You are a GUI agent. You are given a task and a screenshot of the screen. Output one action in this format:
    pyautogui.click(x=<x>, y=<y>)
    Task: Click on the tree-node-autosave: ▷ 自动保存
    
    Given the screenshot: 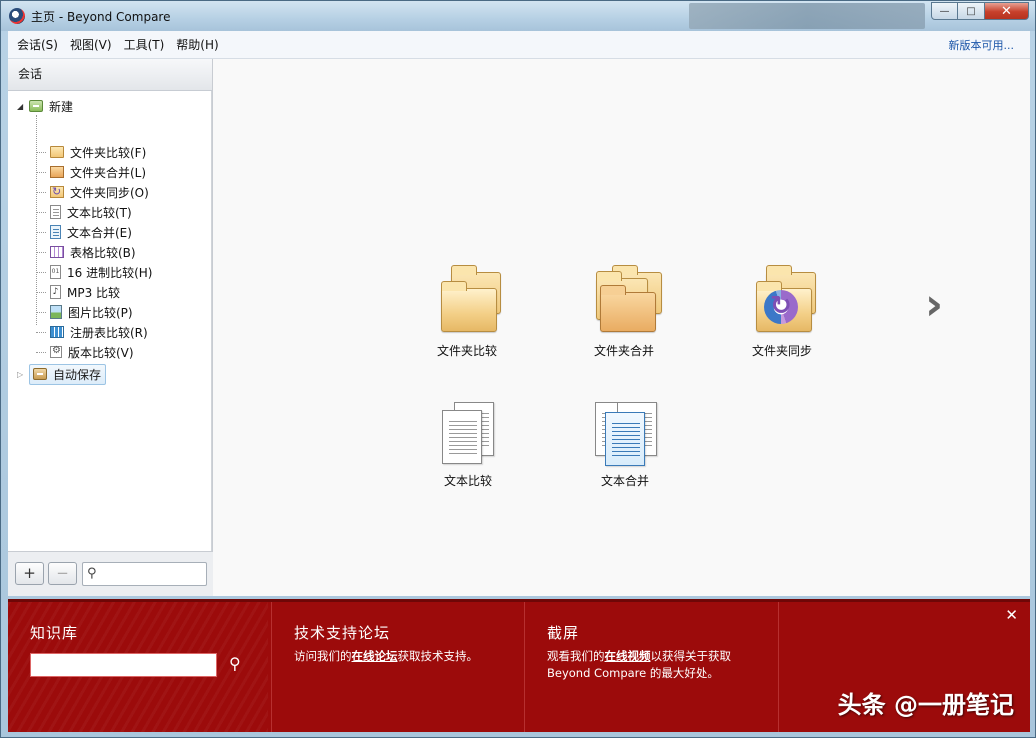 What is the action you would take?
    pyautogui.click(x=62, y=374)
    